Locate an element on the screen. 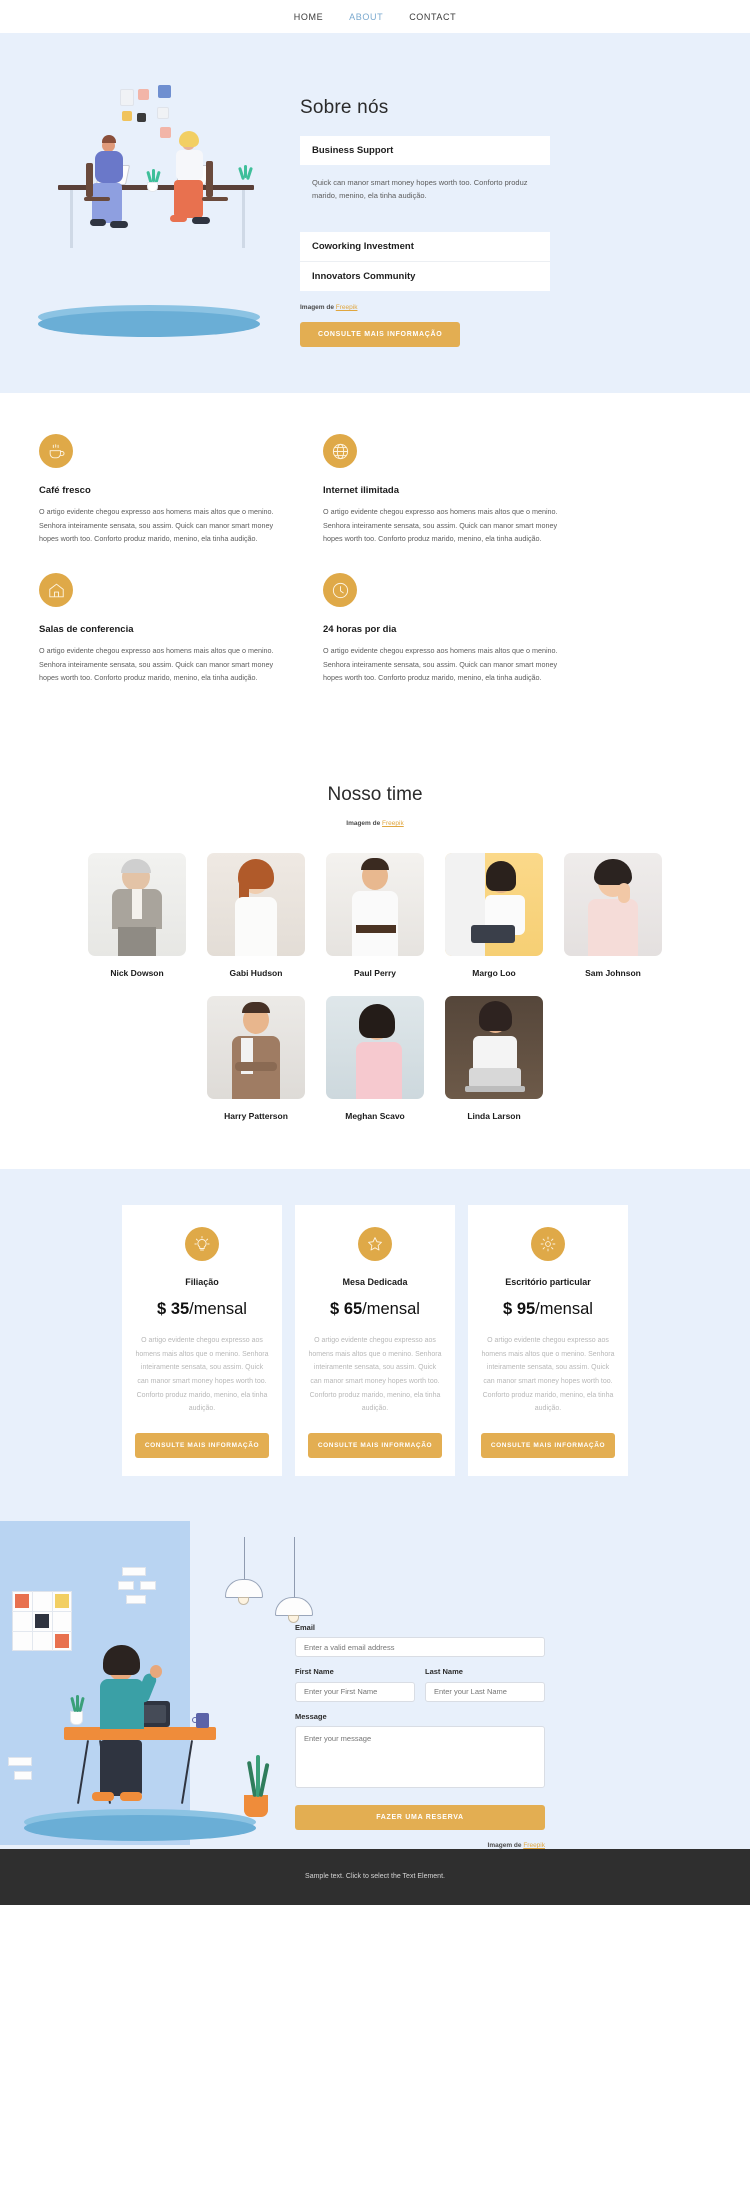  page-title: Sobre nós is located at coordinates (344, 107).